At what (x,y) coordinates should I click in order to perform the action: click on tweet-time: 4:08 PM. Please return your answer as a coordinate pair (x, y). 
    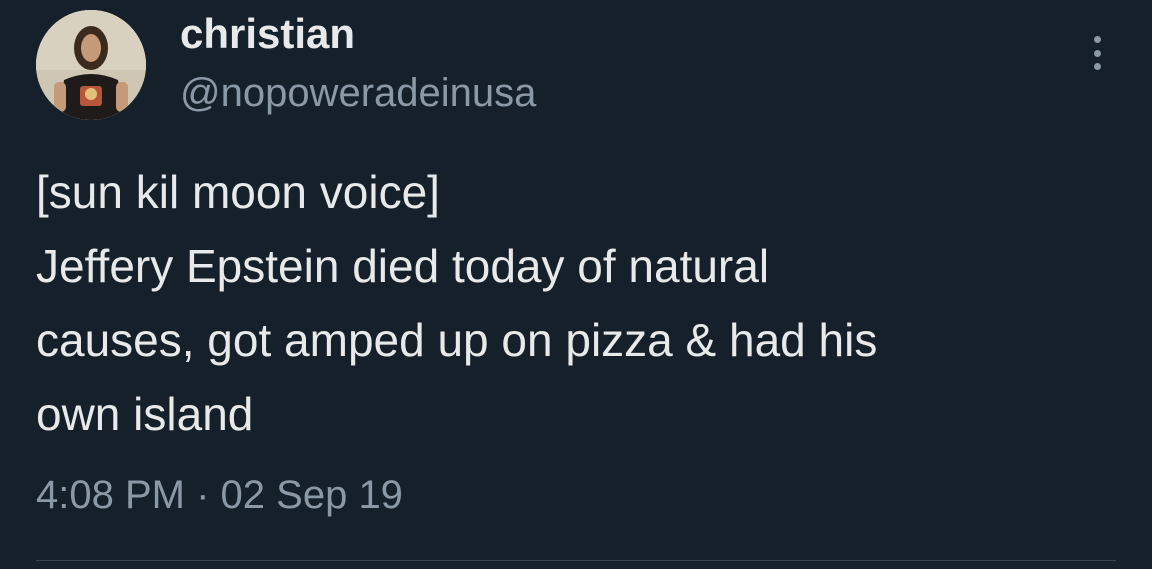
    Looking at the image, I should click on (110, 495).